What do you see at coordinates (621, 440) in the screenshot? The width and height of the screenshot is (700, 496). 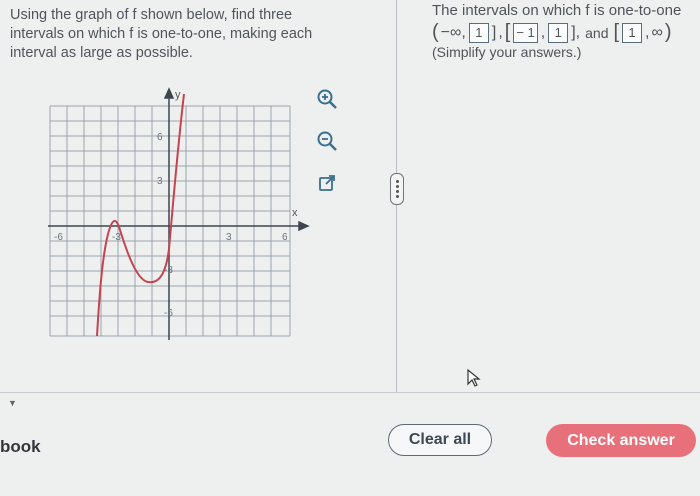 I see `check-answer-button: Check answer` at bounding box center [621, 440].